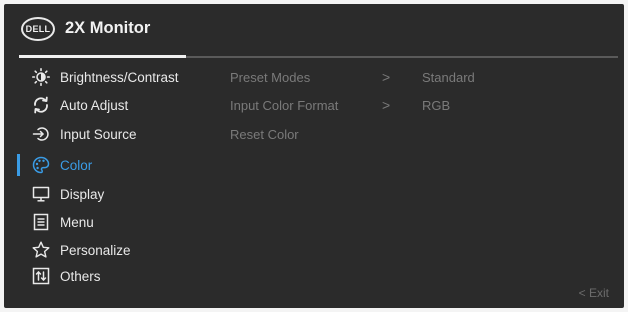  I want to click on menu-label-display: Display, so click(82, 194).